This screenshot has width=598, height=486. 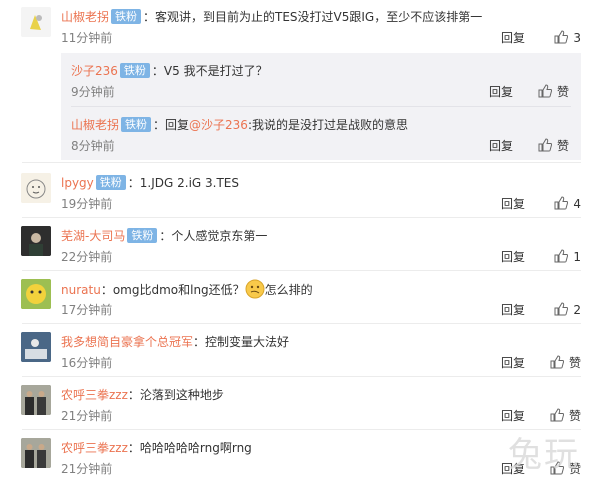 What do you see at coordinates (327, 125) in the screenshot?
I see `reply-text: :我说的是没打过是战败的意思` at bounding box center [327, 125].